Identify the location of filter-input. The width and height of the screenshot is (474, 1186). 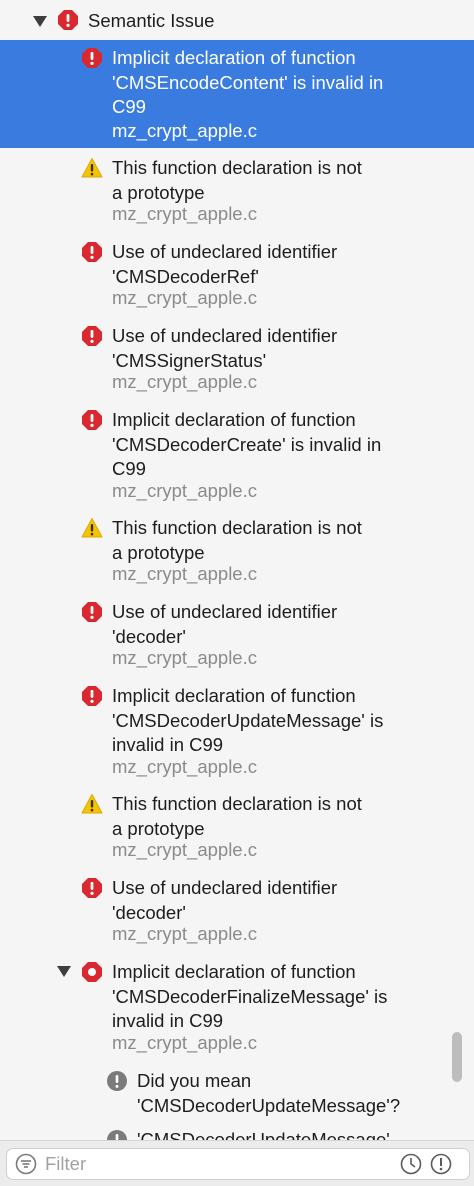
(215, 1164).